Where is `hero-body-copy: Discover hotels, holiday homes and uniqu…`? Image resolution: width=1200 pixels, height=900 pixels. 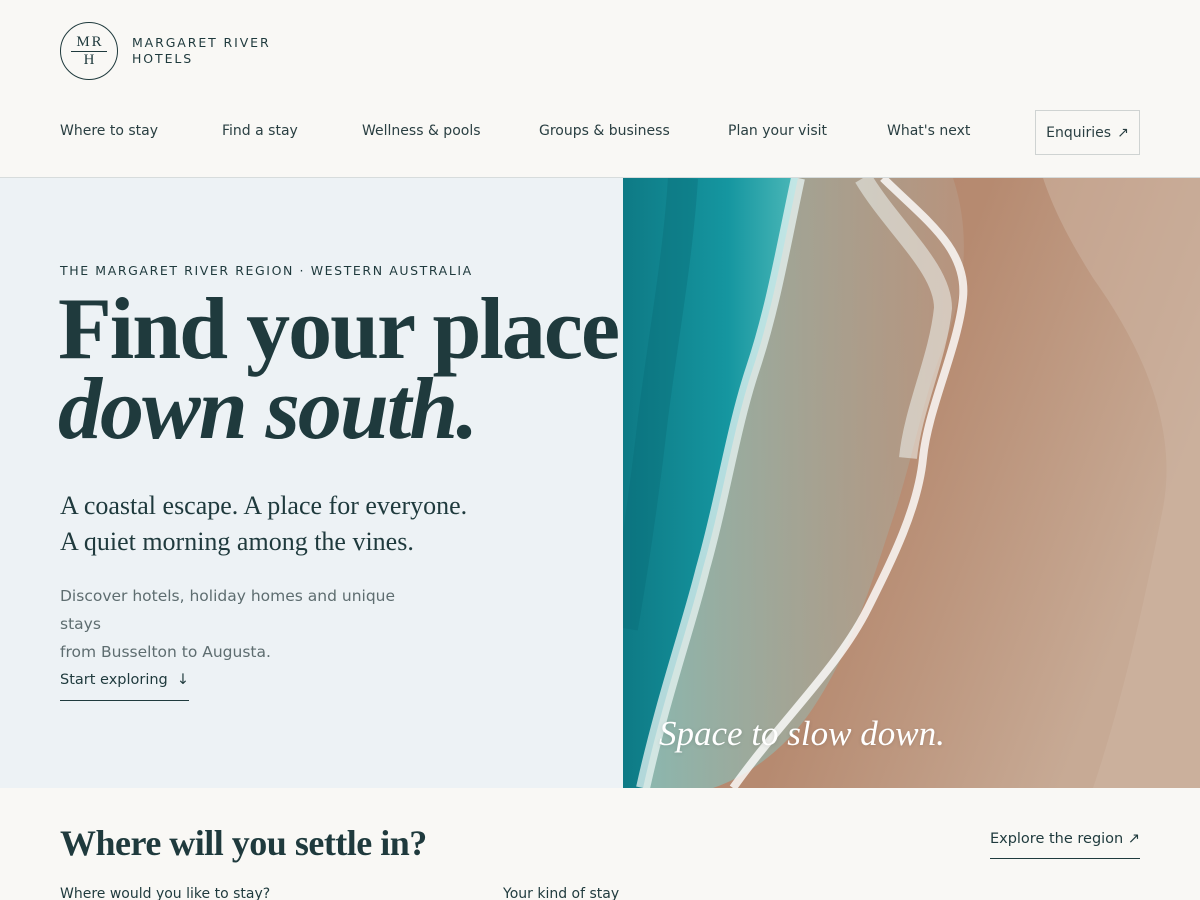
hero-body-copy: Discover hotels, holiday homes and uniqu… is located at coordinates (250, 624).